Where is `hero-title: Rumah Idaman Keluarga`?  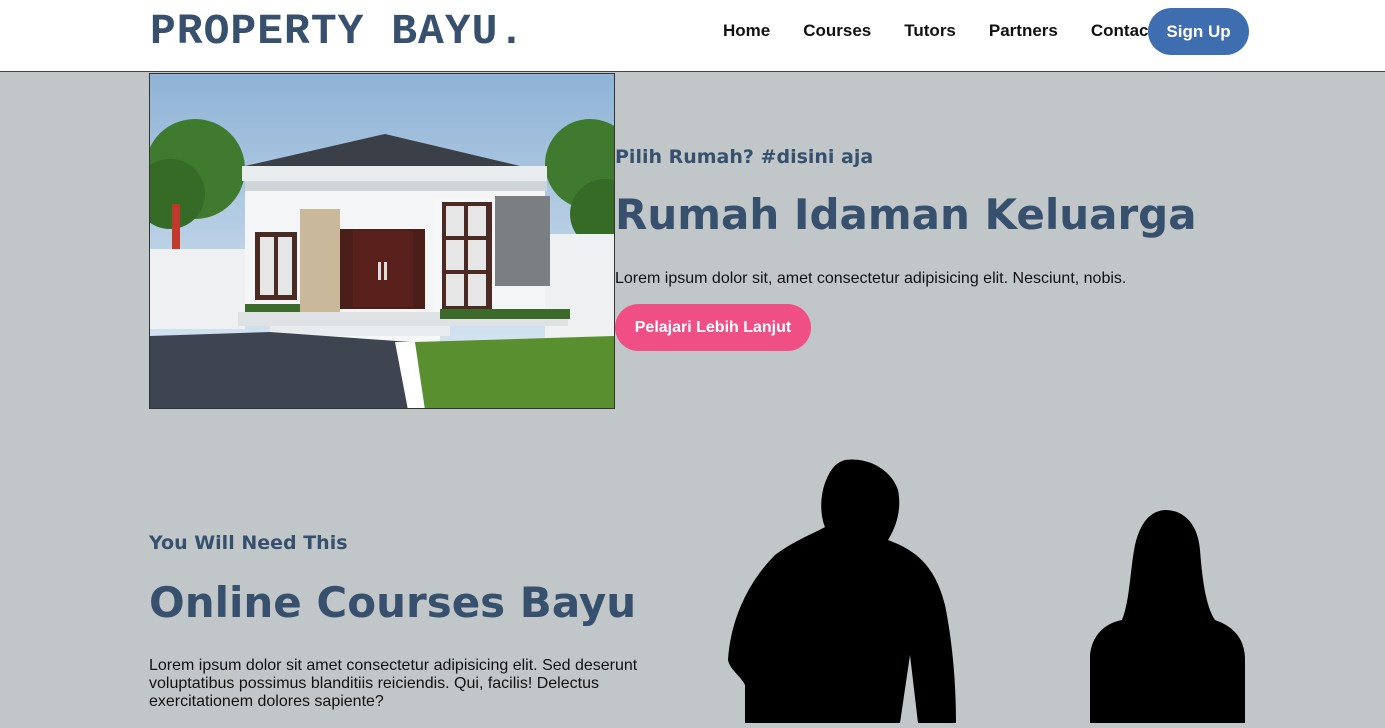
hero-title: Rumah Idaman Keluarga is located at coordinates (906, 214).